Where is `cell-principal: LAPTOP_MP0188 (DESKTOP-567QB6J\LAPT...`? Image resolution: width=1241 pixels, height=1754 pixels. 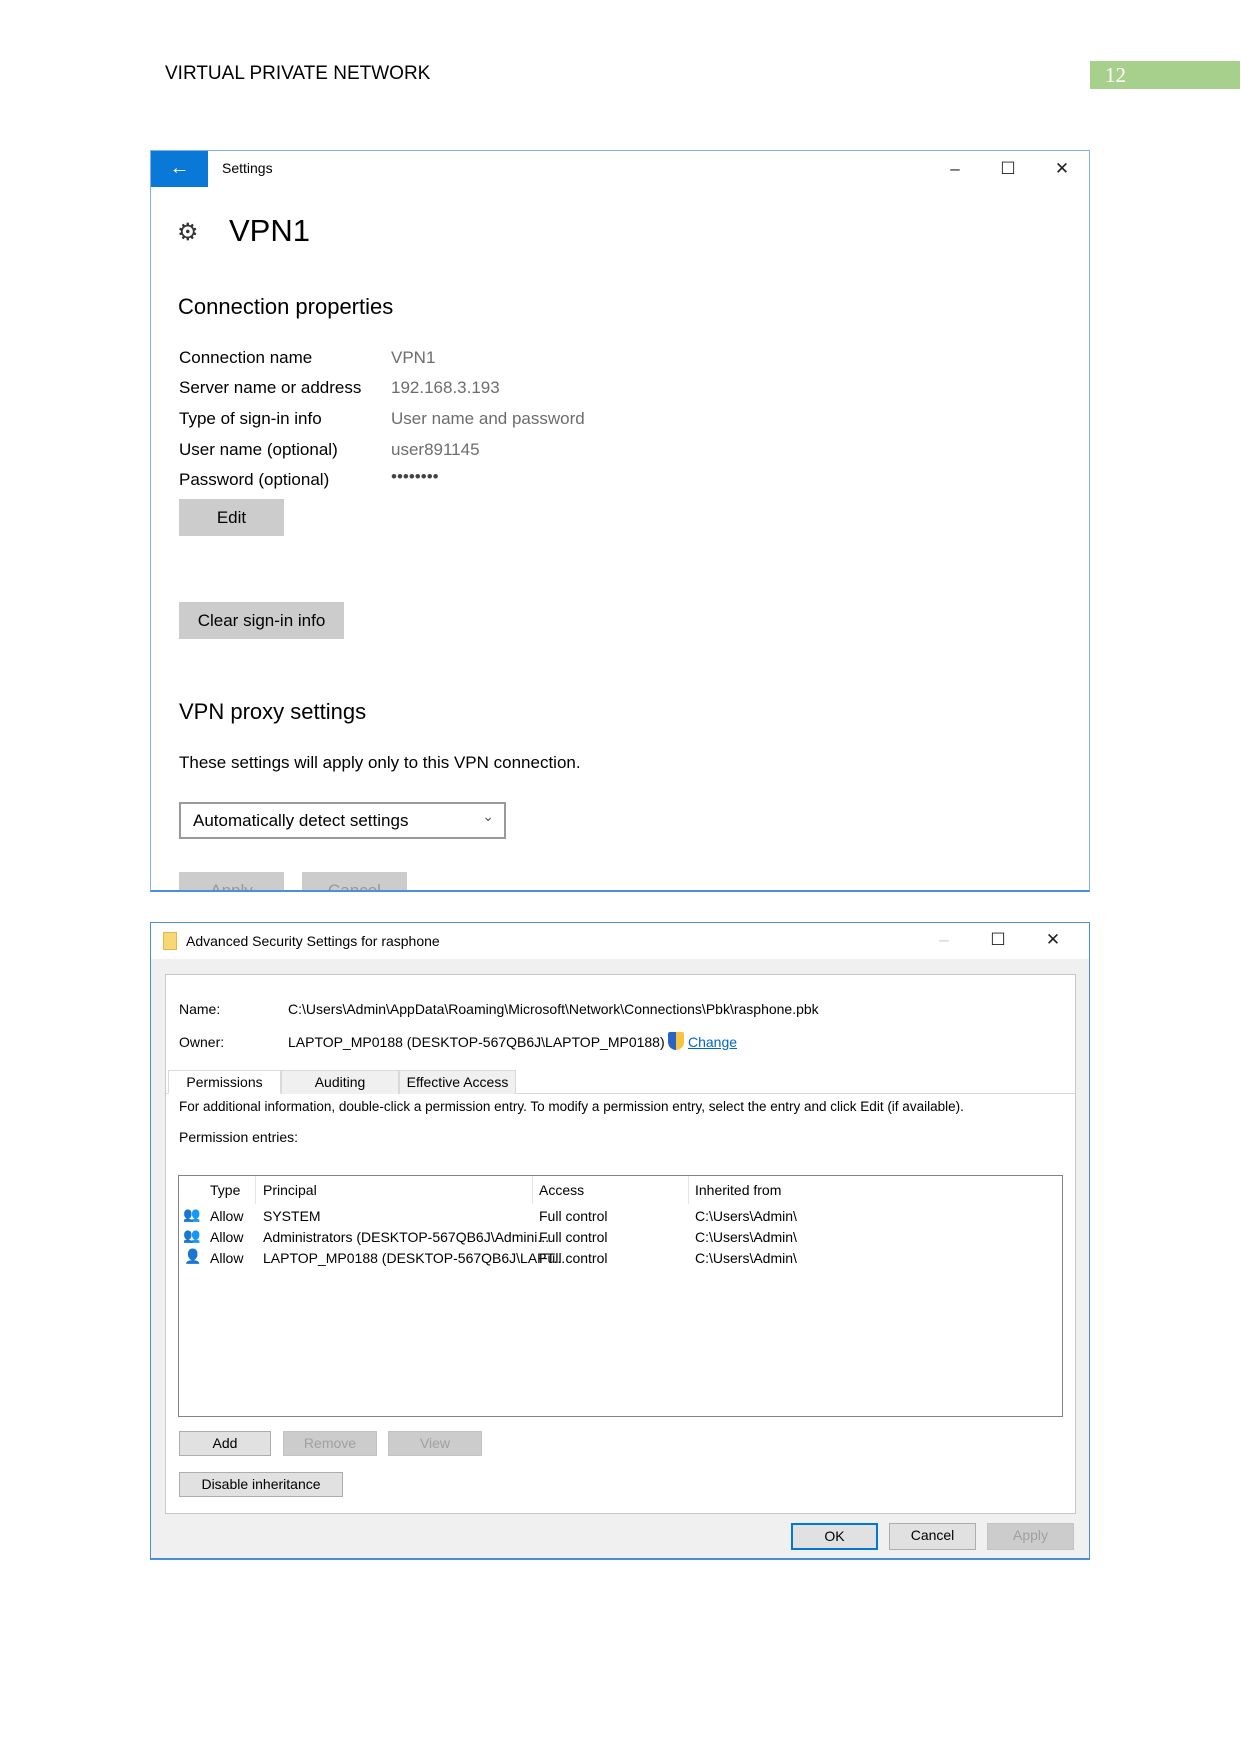 cell-principal: LAPTOP_MP0188 (DESKTOP-567QB6J\LAPT... is located at coordinates (414, 1258).